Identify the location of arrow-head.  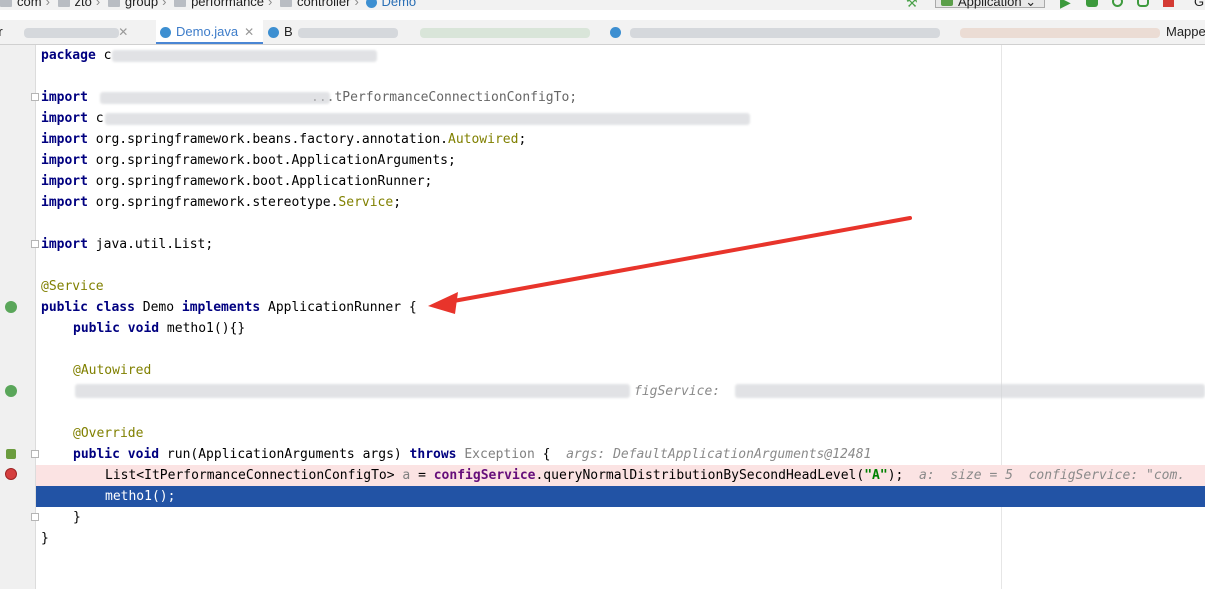
(443, 303).